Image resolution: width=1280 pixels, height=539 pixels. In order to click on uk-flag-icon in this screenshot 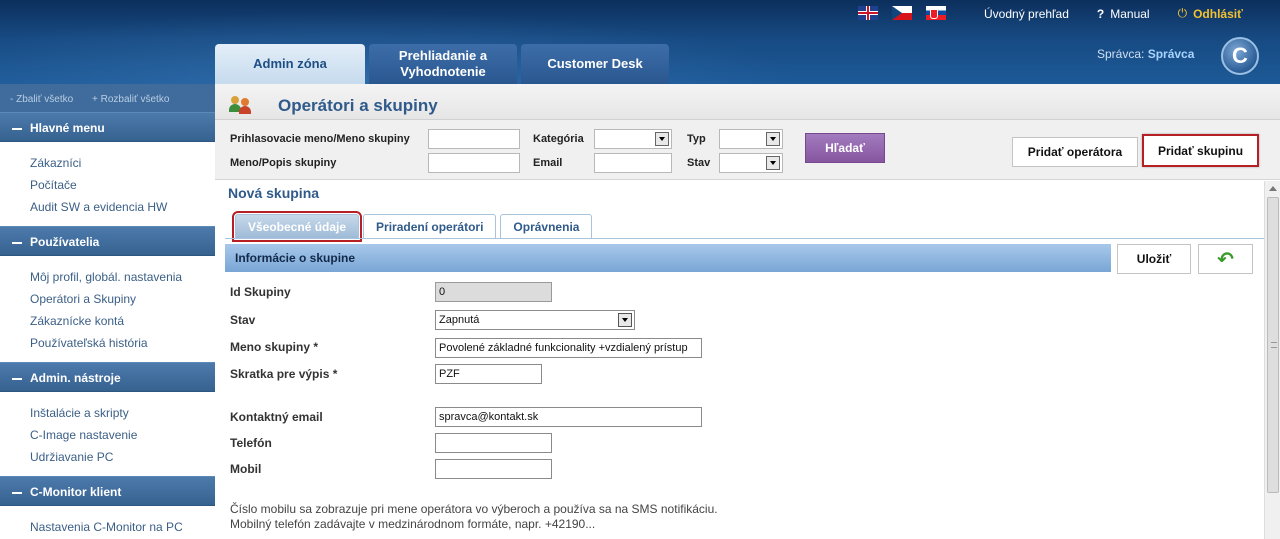, I will do `click(868, 13)`.